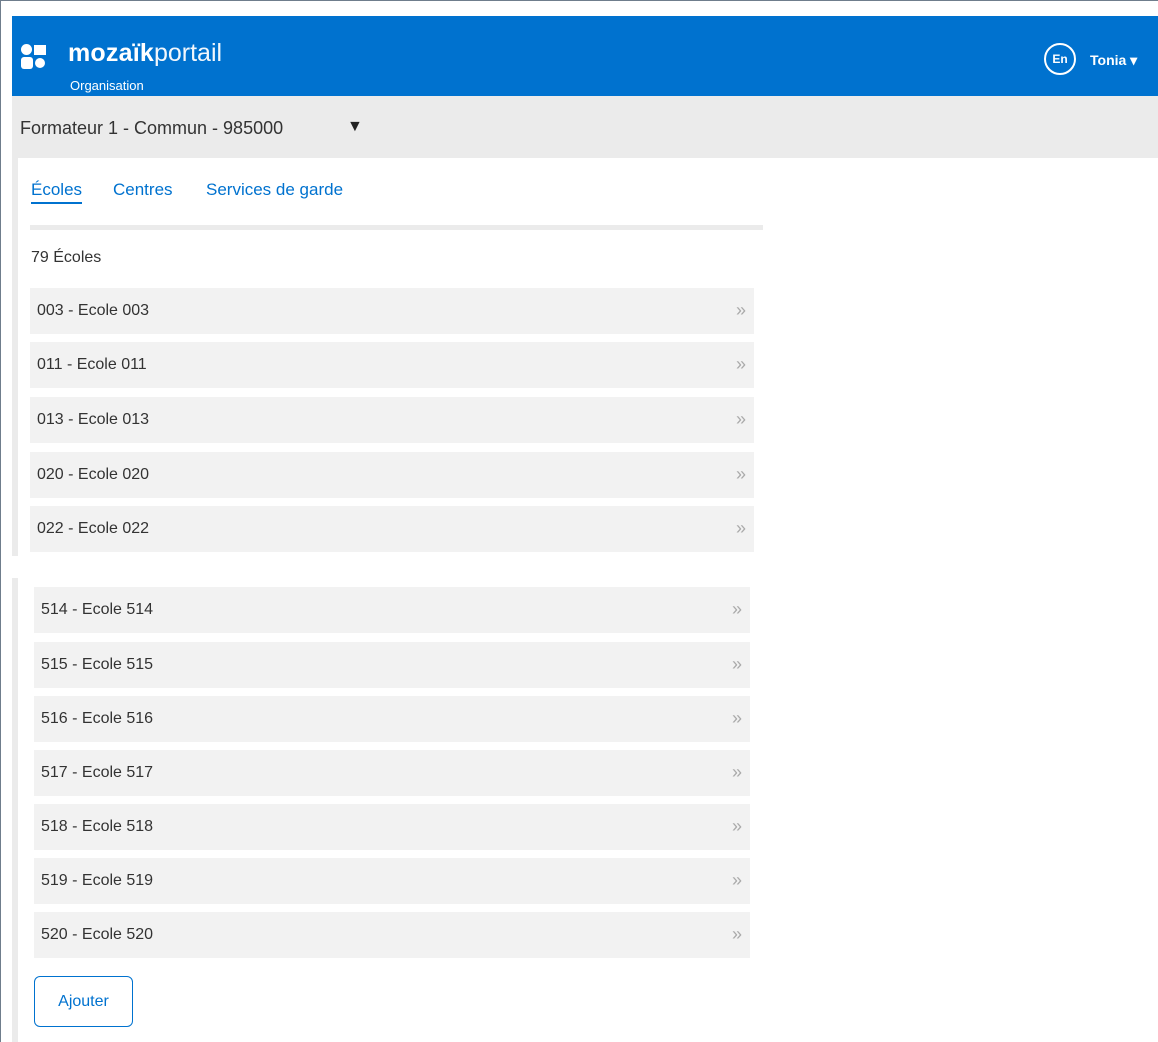  Describe the element at coordinates (97, 718) in the screenshot. I see `list-item-label: 516 - Ecole 516` at that location.